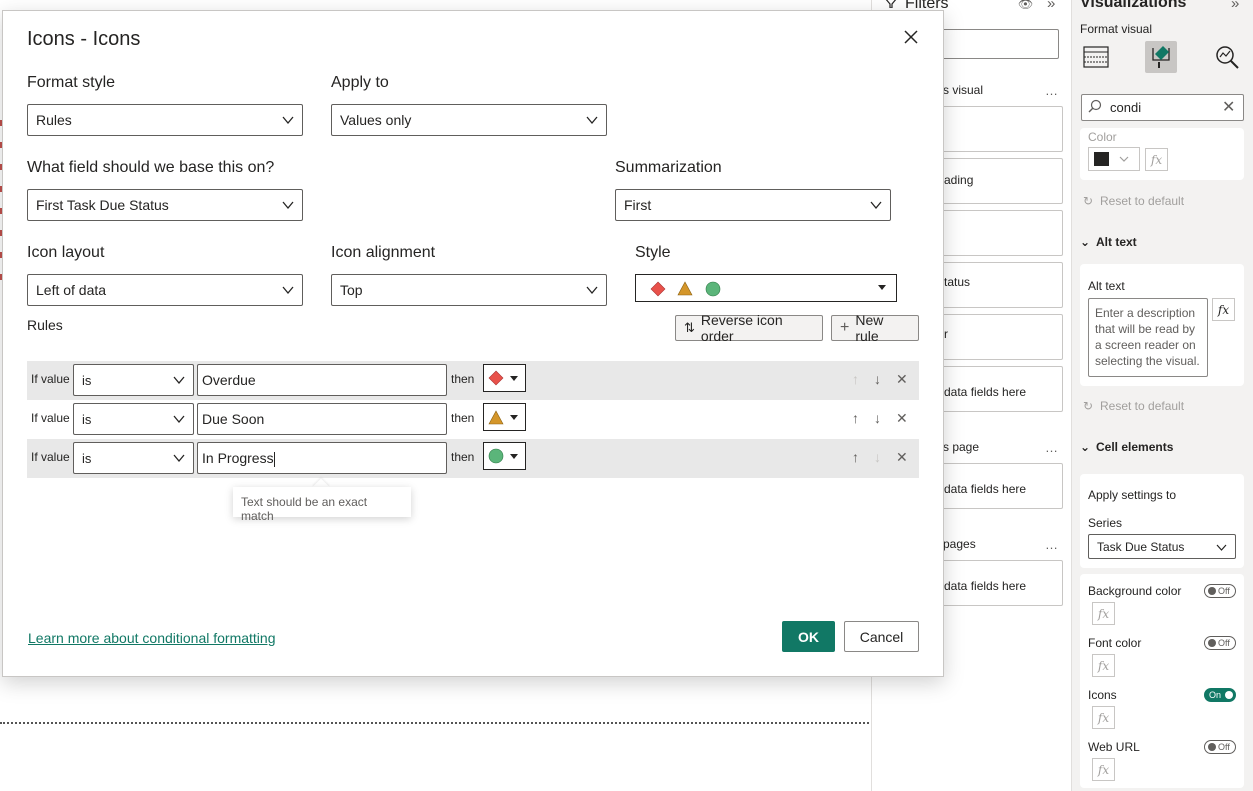 This screenshot has height=791, width=1253. Describe the element at coordinates (376, 120) in the screenshot. I see `apply-to-value: Values only` at that location.